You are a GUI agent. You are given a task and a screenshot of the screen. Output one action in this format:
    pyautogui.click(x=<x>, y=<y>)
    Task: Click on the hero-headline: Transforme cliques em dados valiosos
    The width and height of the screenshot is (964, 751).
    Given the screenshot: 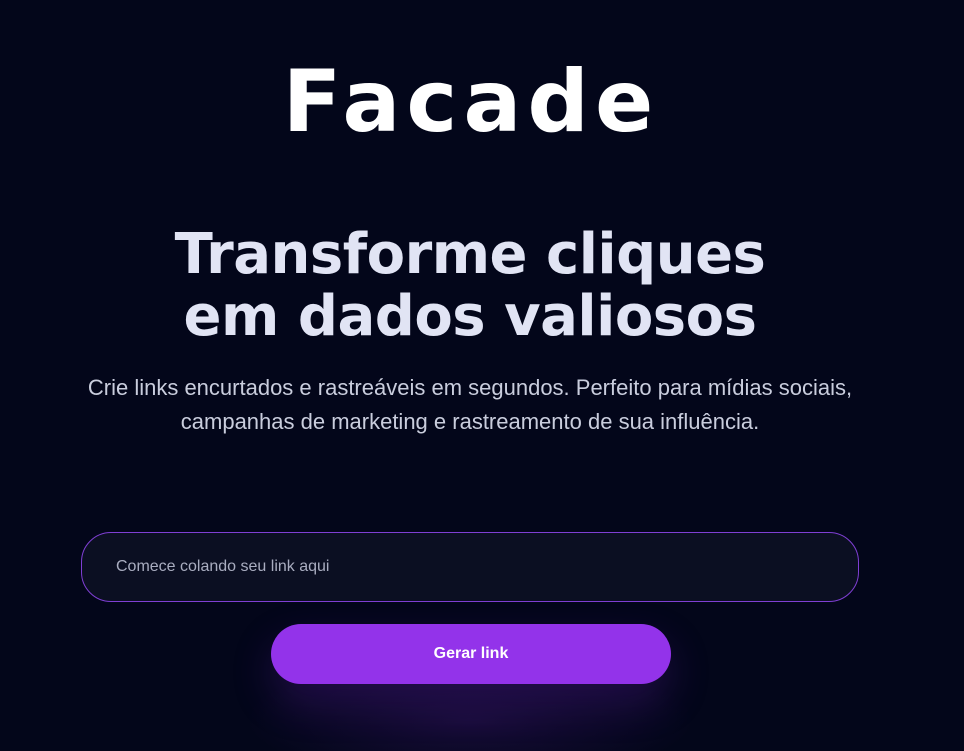 What is the action you would take?
    pyautogui.click(x=470, y=285)
    